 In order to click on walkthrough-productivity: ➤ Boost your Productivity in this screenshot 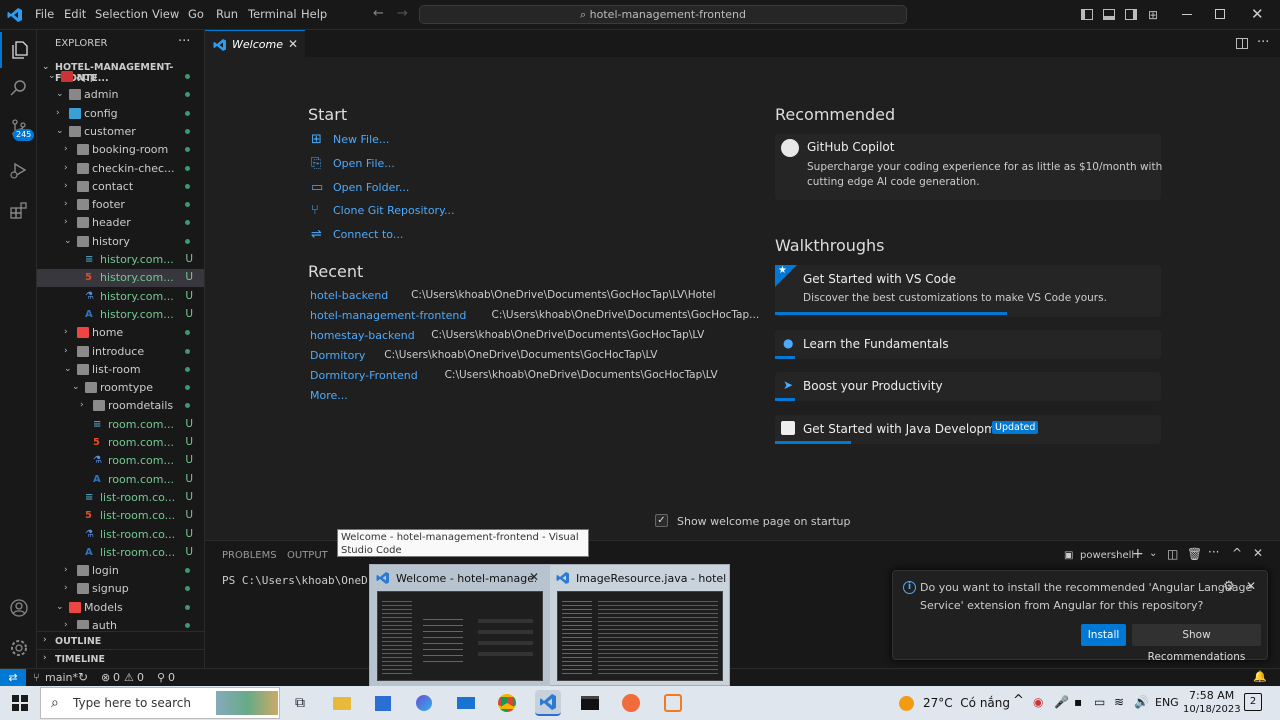, I will do `click(968, 386)`.